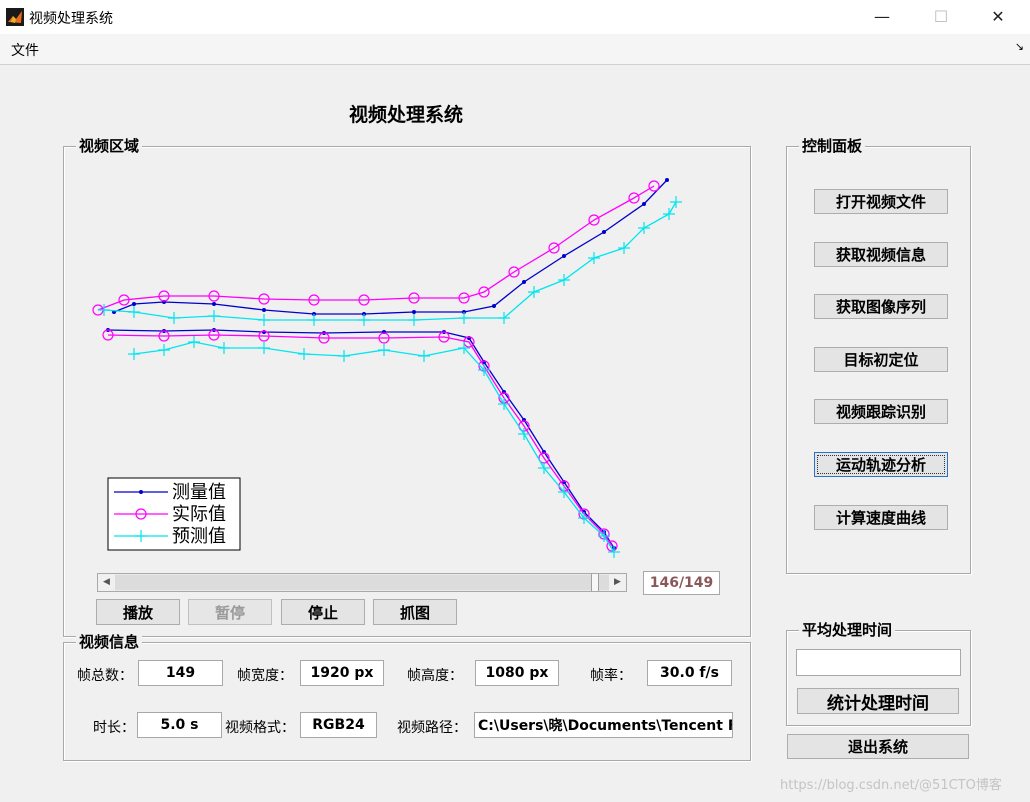 The image size is (1030, 802). Describe the element at coordinates (260, 728) in the screenshot. I see `format-label: 视频格式：` at that location.